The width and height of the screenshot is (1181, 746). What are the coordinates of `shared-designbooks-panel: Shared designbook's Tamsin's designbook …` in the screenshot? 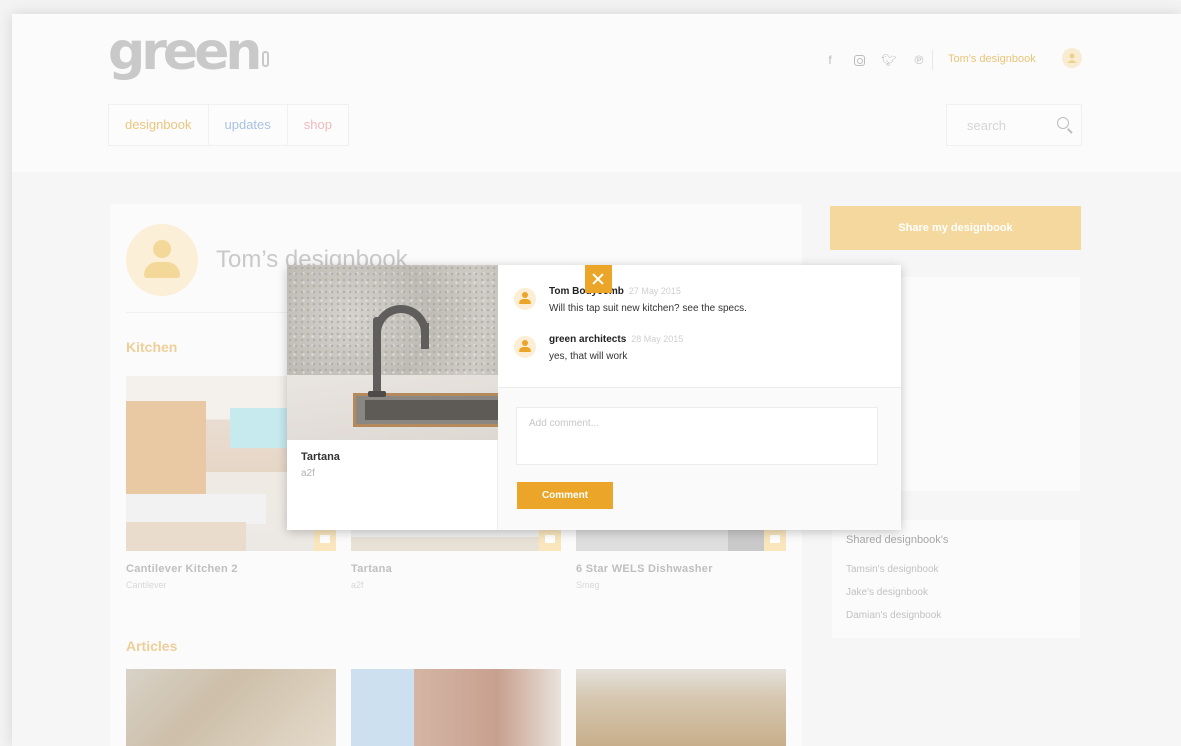 It's located at (956, 579).